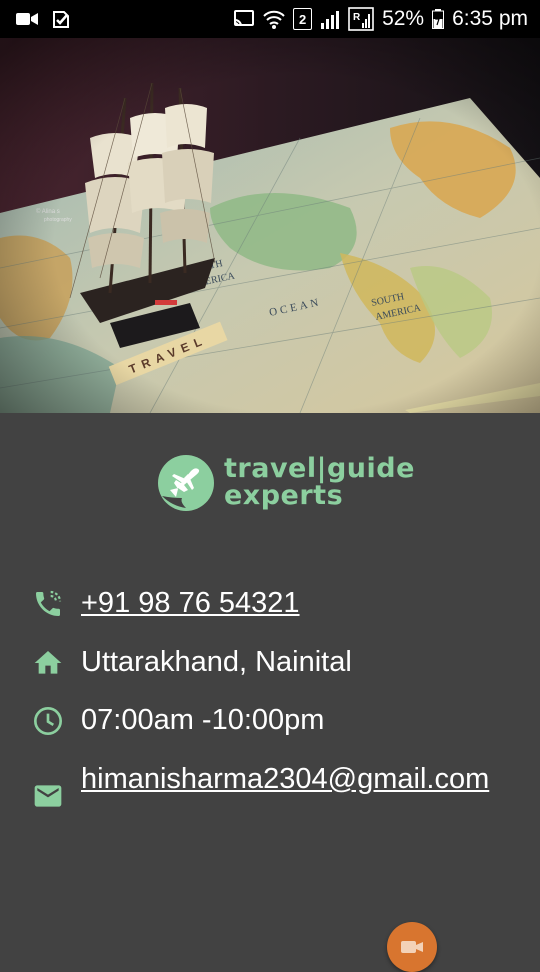  What do you see at coordinates (203, 720) in the screenshot?
I see `hours-text: 07:00am -10:00pm` at bounding box center [203, 720].